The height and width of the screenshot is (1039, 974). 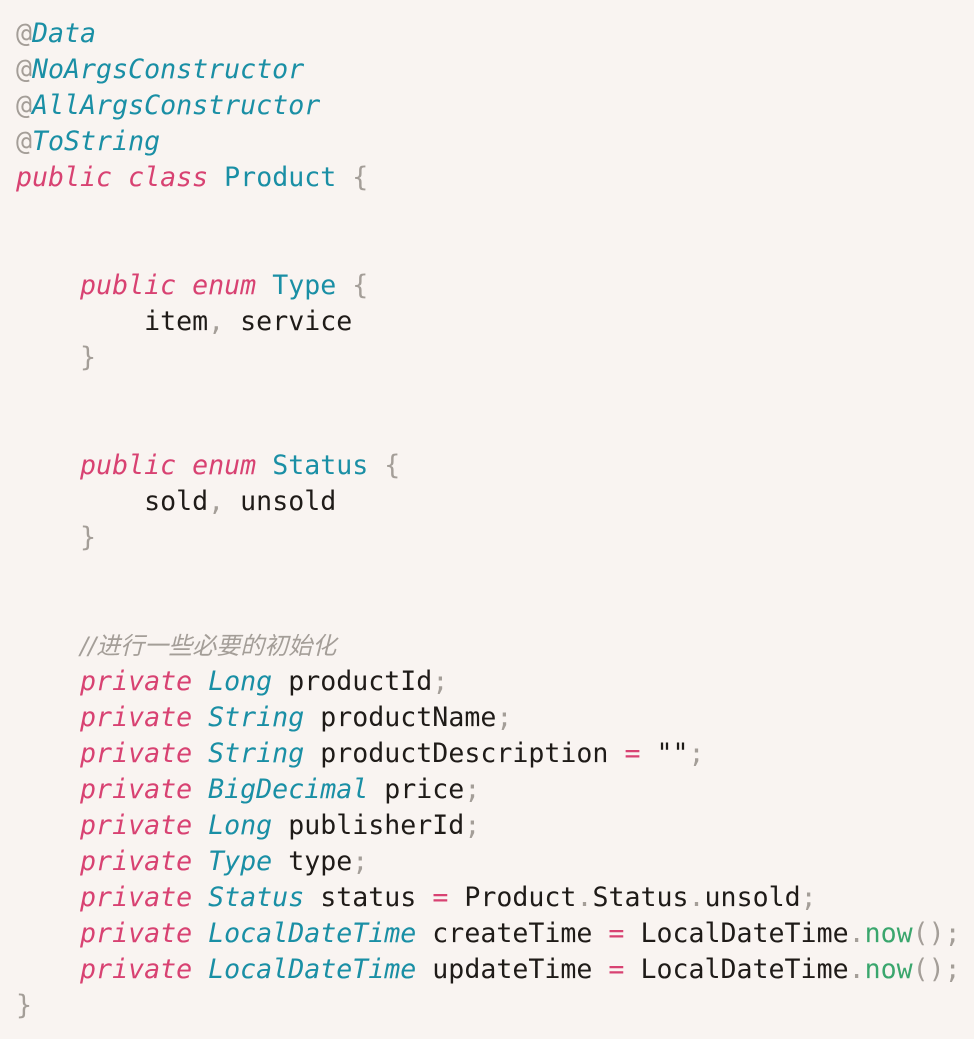 I want to click on annotation-name: Data, so click(x=64, y=33).